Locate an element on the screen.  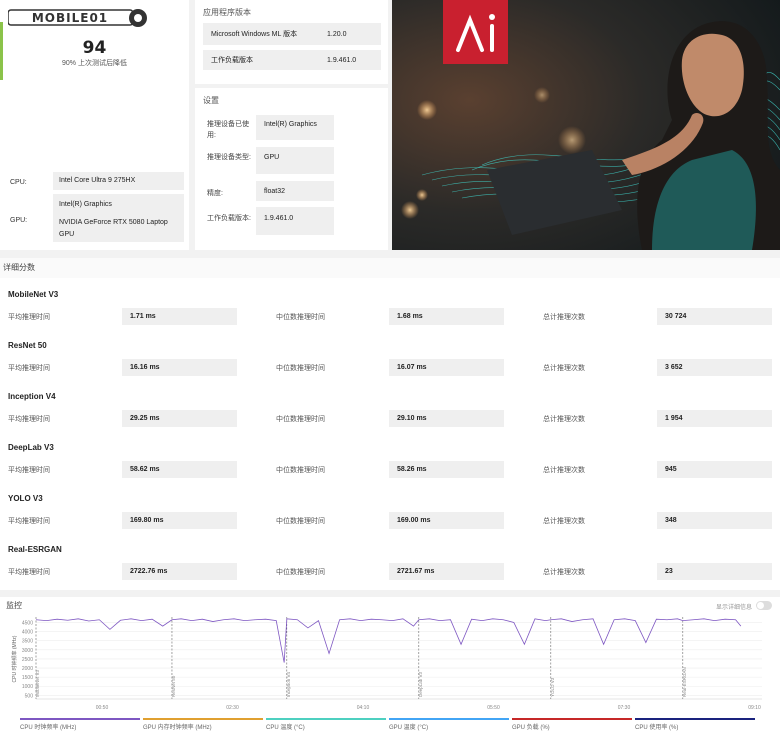
avg-time-value: 16.16 ms is located at coordinates (179, 367).